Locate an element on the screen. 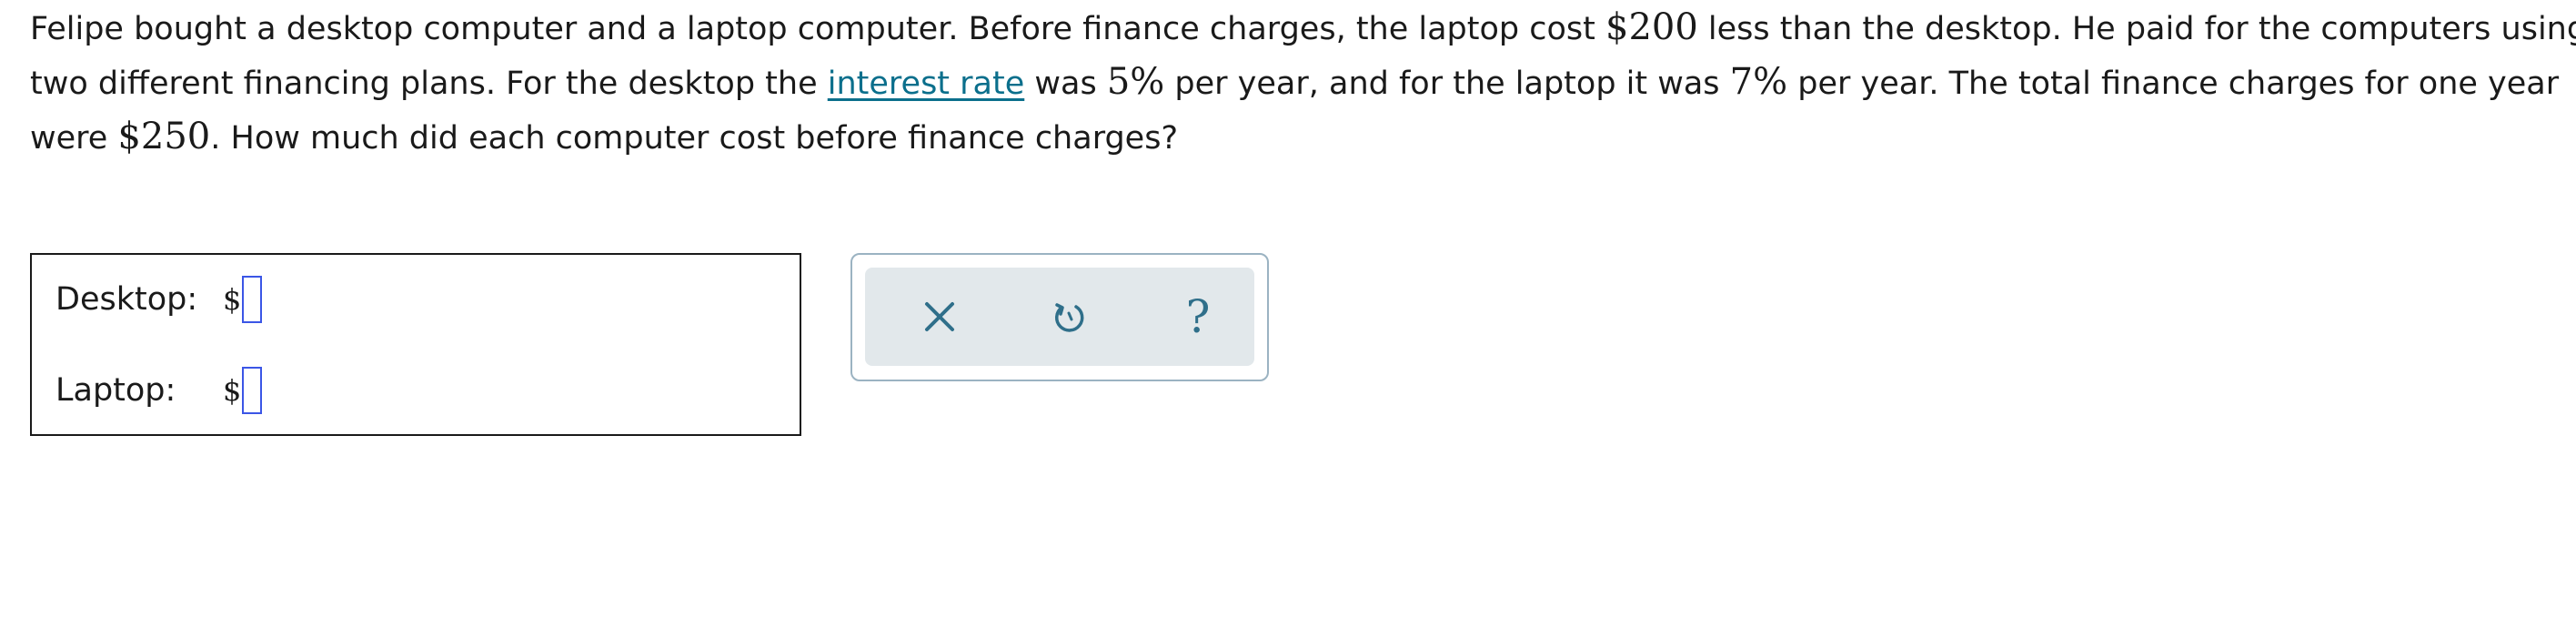 This screenshot has height=628, width=2576. laptop-currency-symbol: $ is located at coordinates (232, 391).